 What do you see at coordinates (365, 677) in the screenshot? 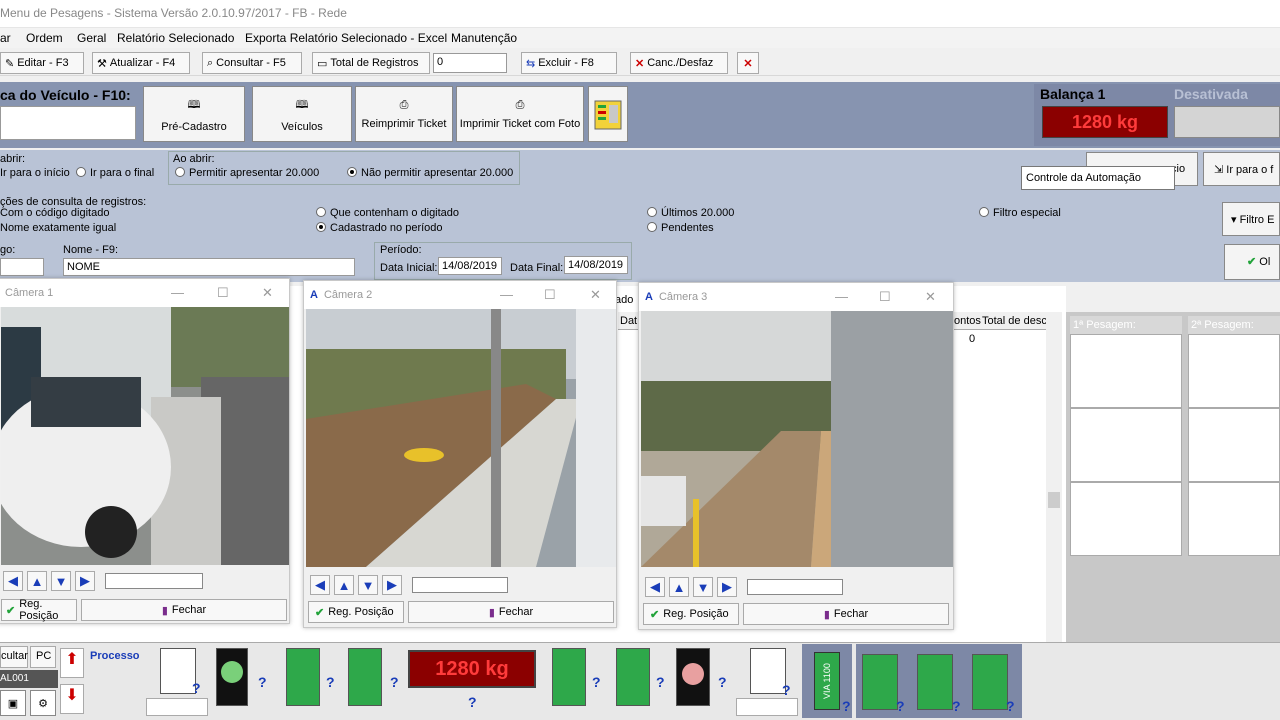
I see `barrier-2-icon` at bounding box center [365, 677].